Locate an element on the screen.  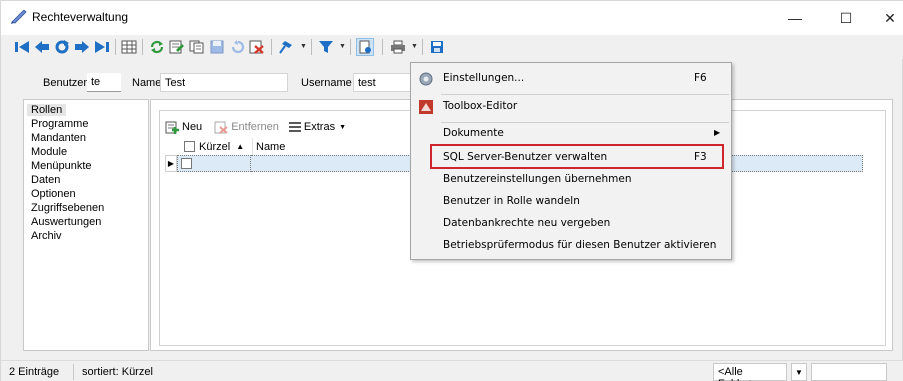
remove-button: Entfernen is located at coordinates (255, 127).